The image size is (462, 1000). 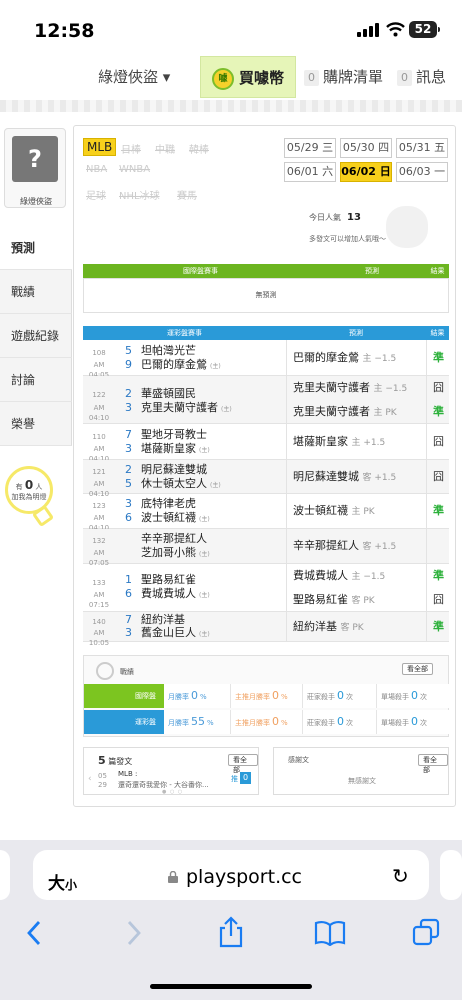 What do you see at coordinates (451, 875) in the screenshot?
I see `next-tab-pill` at bounding box center [451, 875].